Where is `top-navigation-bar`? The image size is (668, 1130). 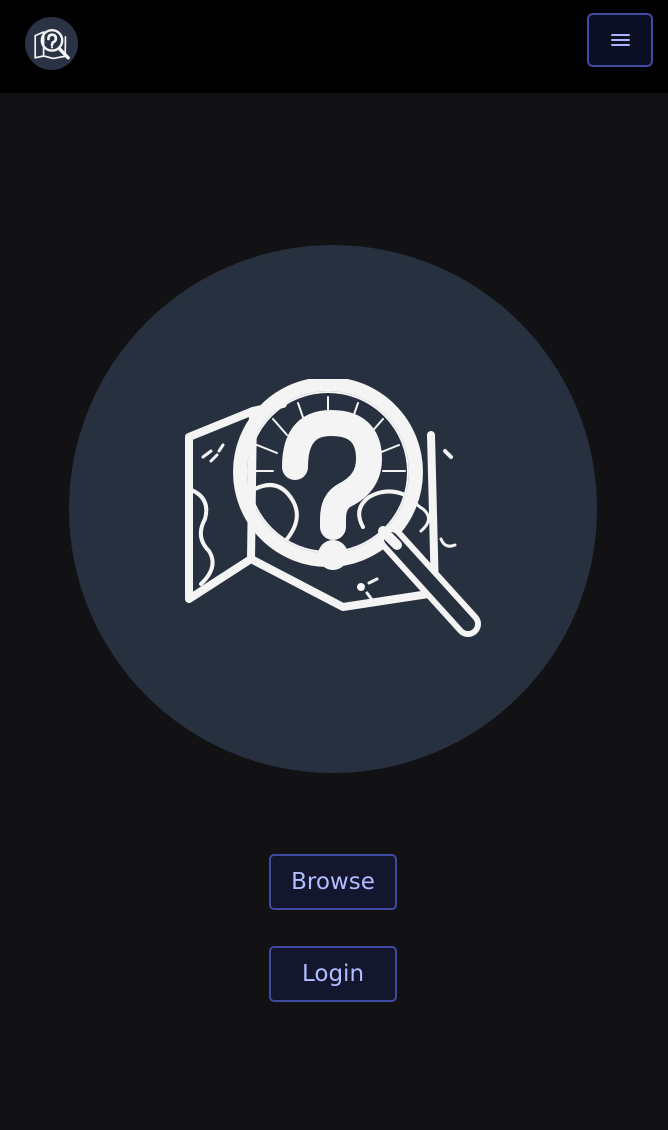 top-navigation-bar is located at coordinates (334, 46).